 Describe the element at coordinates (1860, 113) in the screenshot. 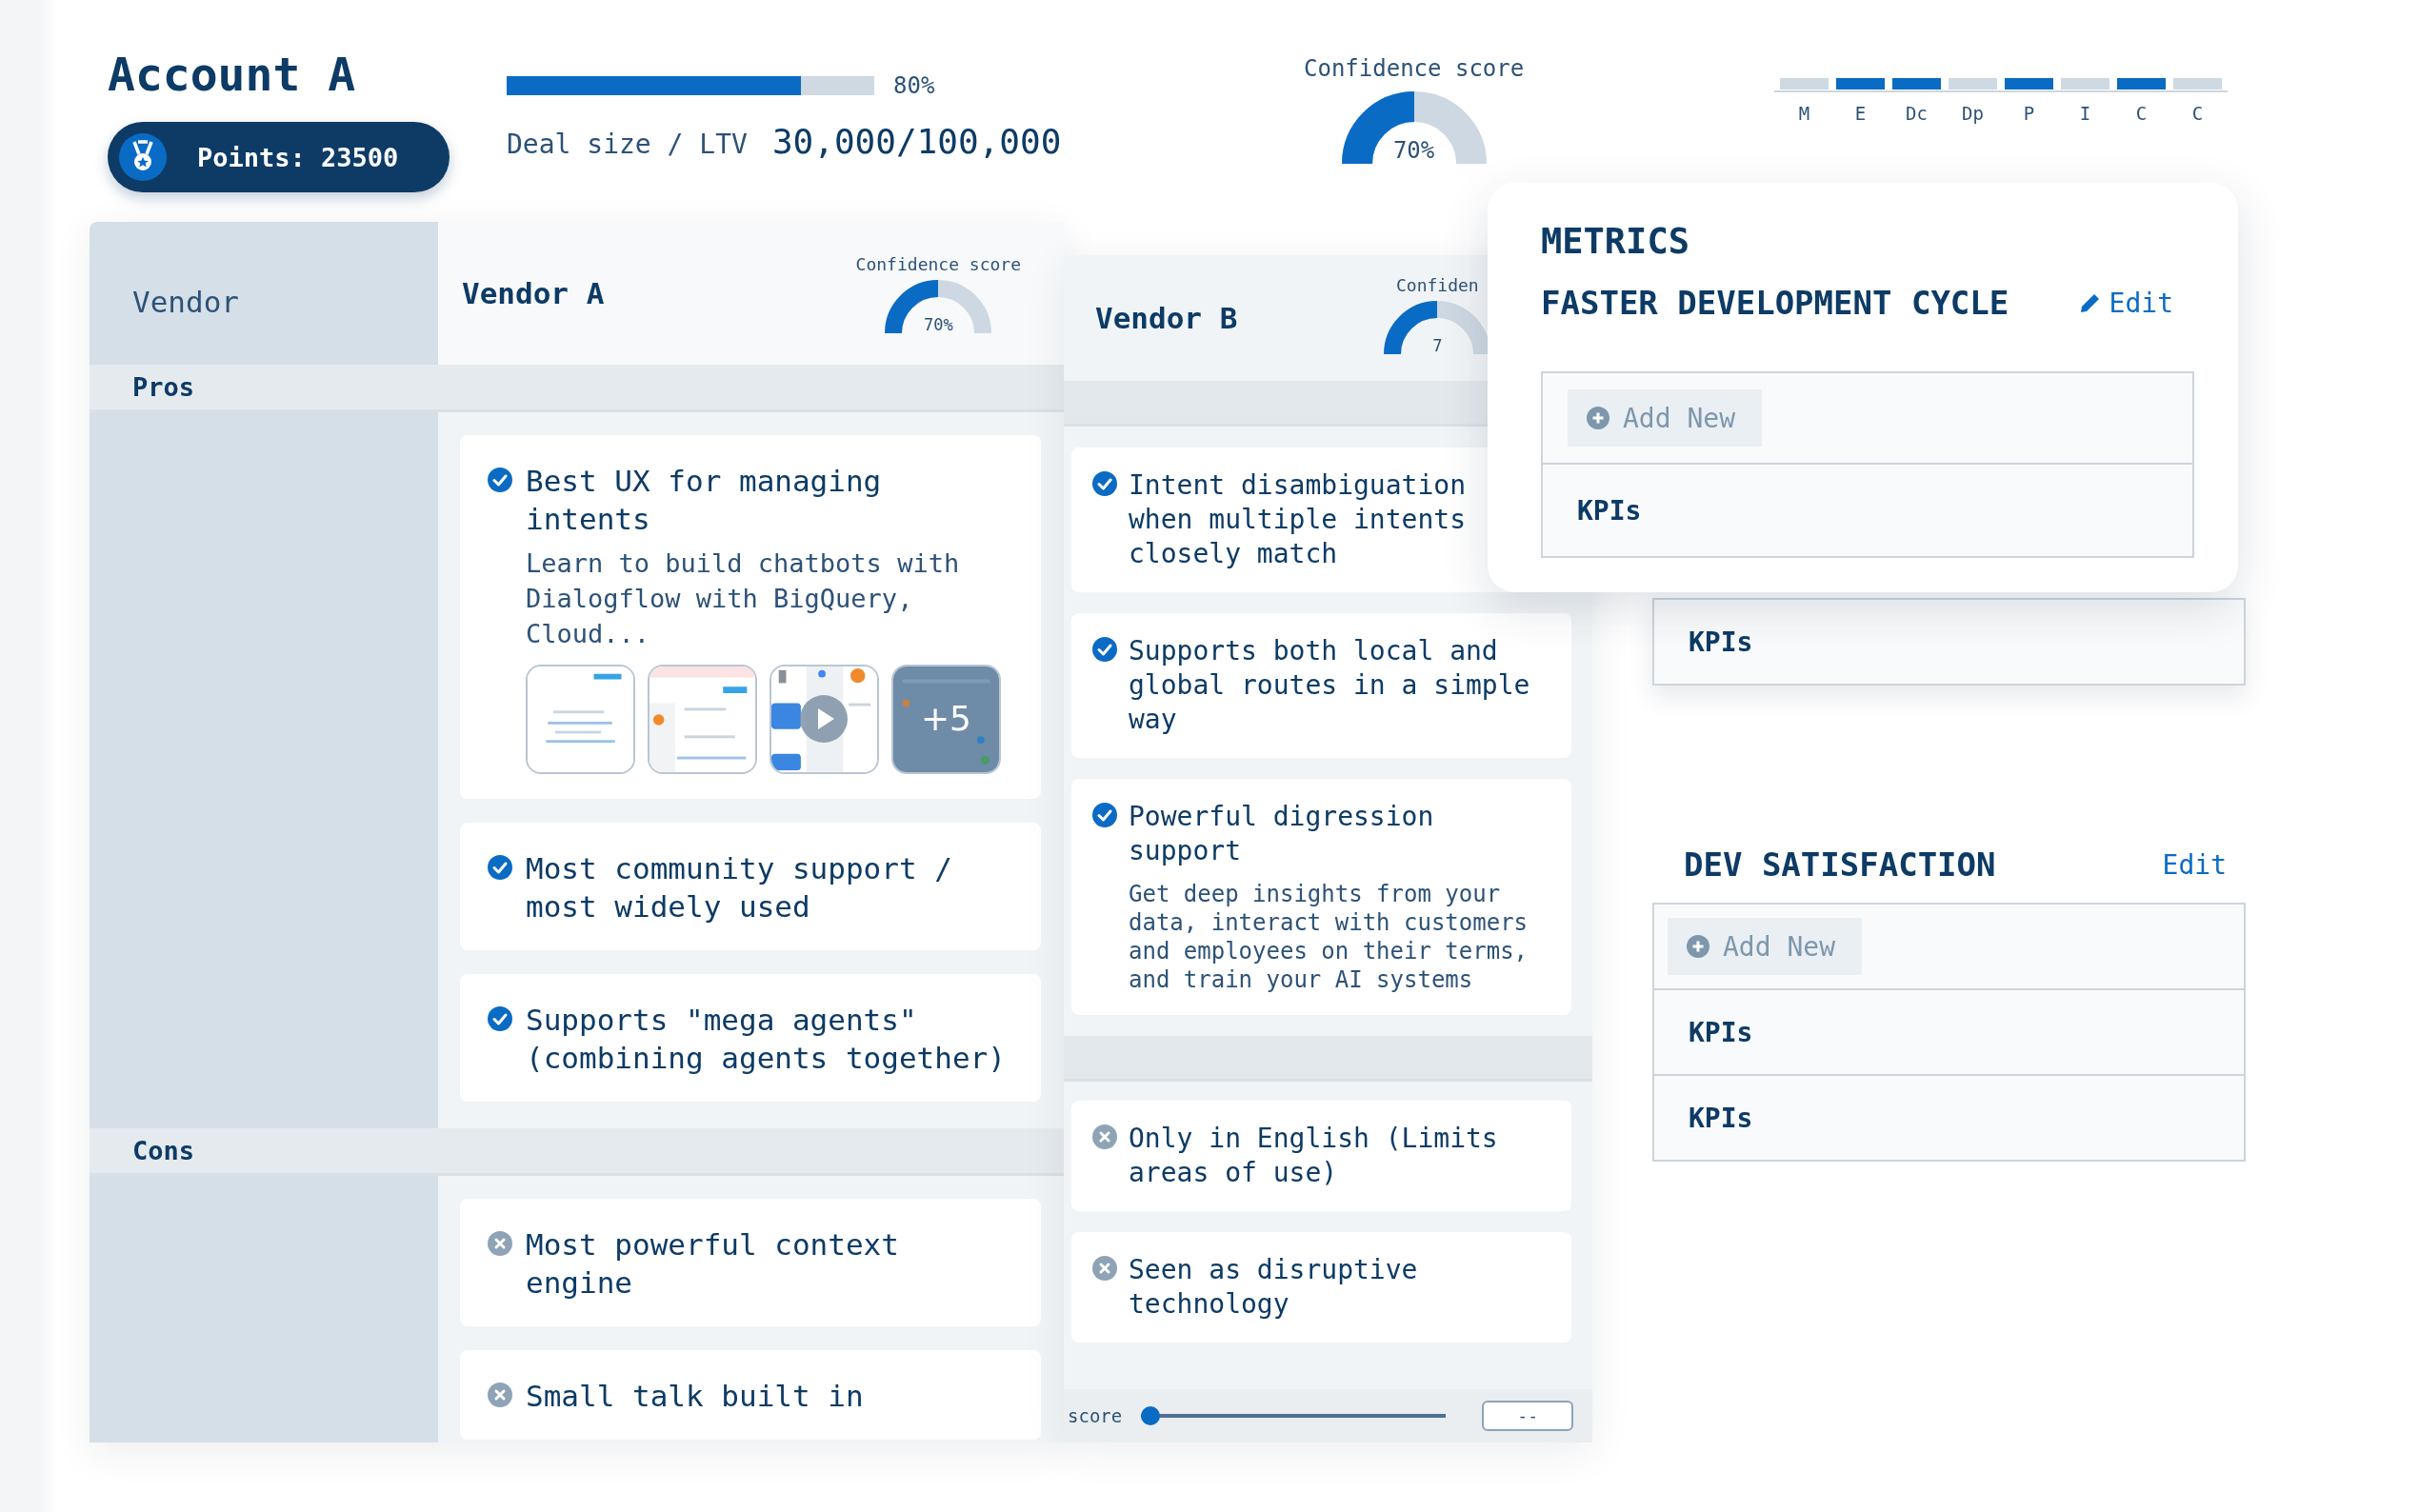

I see `stage-label: E` at that location.